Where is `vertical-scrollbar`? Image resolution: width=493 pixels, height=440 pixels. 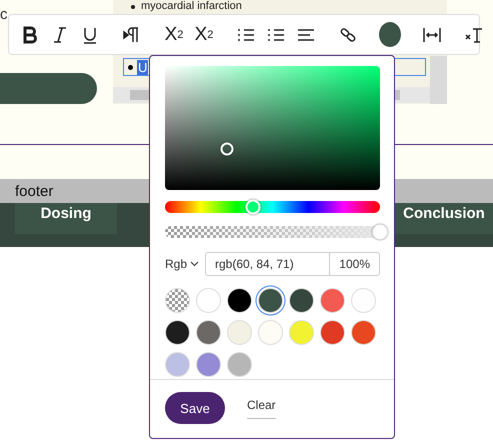 vertical-scrollbar is located at coordinates (438, 80).